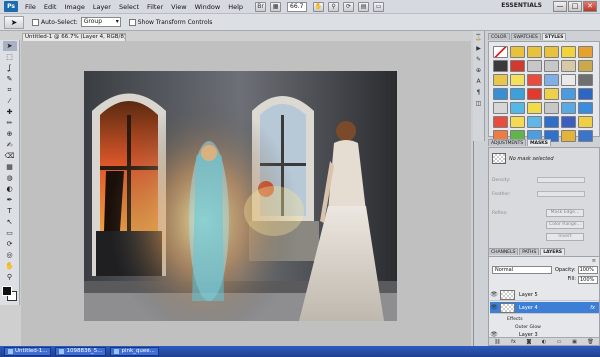 The height and width of the screenshot is (357, 600). Describe the element at coordinates (50, 7) in the screenshot. I see `menu-edit: Edit` at that location.